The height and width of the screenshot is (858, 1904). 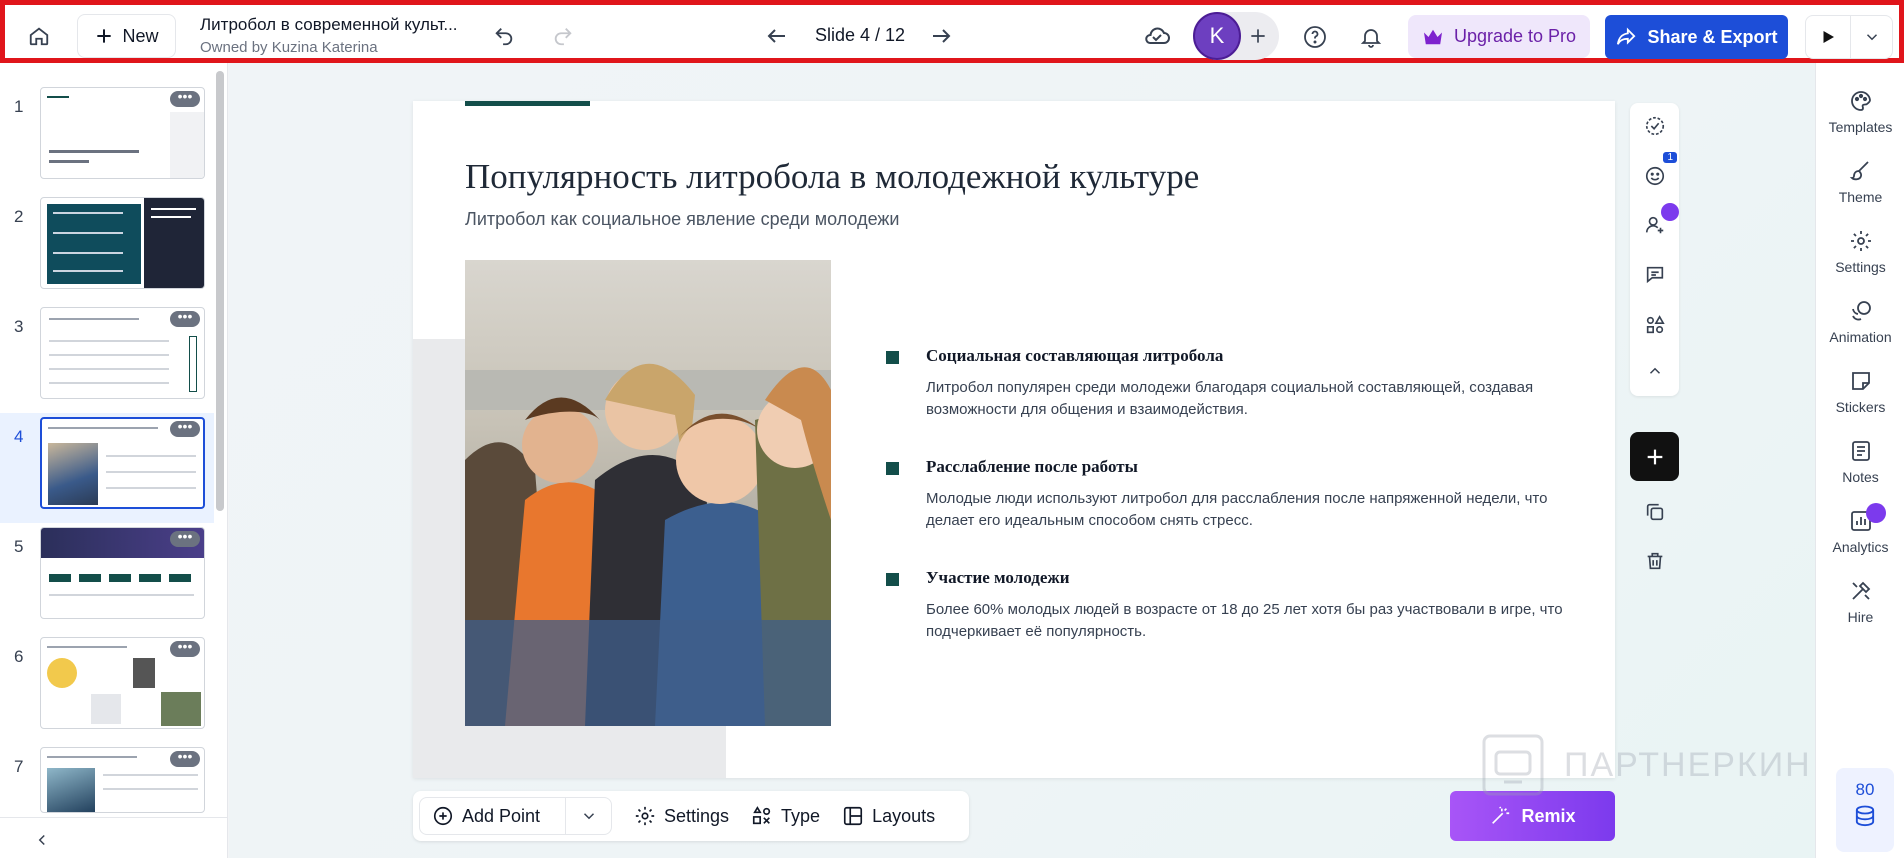 I want to click on add-collaborator-button, so click(x=1258, y=36).